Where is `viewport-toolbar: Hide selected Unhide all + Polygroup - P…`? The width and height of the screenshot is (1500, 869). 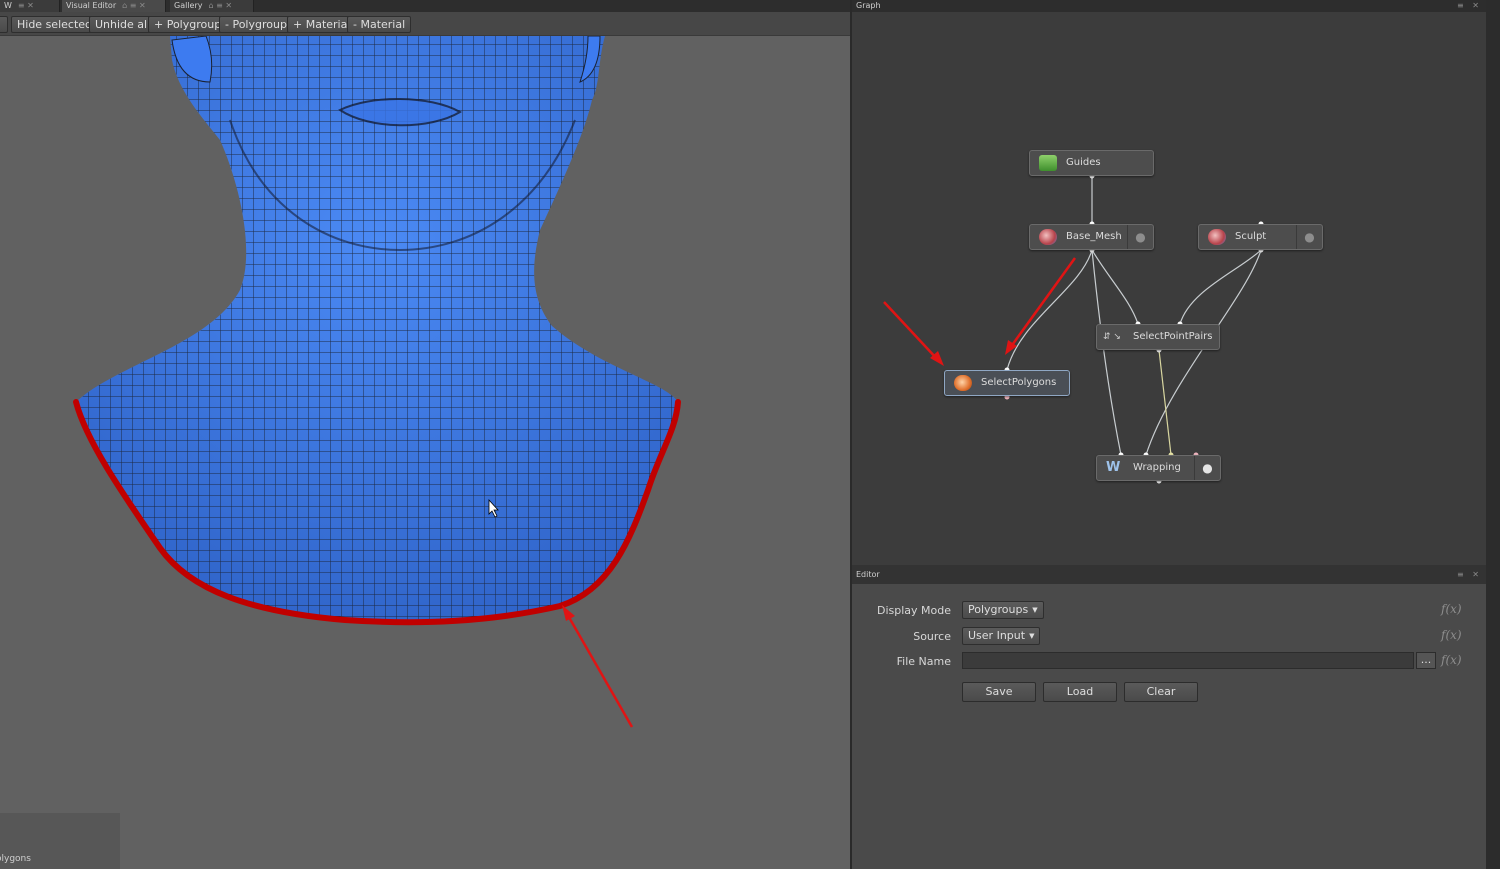 viewport-toolbar: Hide selected Unhide all + Polygroup - P… is located at coordinates (425, 24).